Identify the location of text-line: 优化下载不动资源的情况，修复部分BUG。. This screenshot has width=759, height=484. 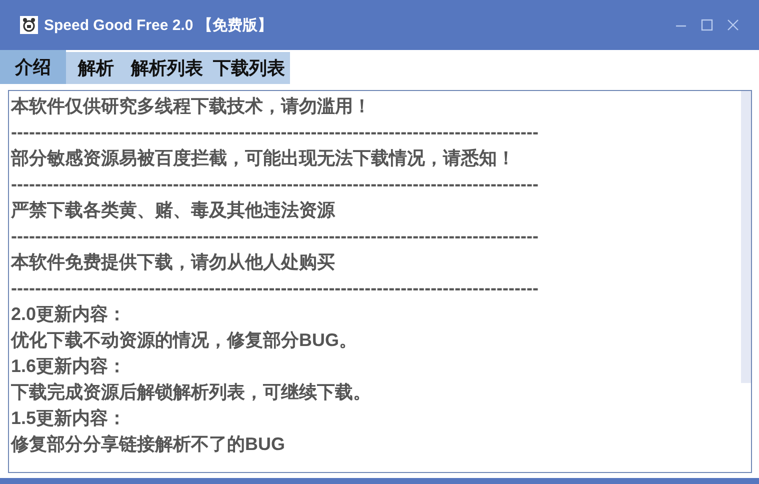
(184, 340).